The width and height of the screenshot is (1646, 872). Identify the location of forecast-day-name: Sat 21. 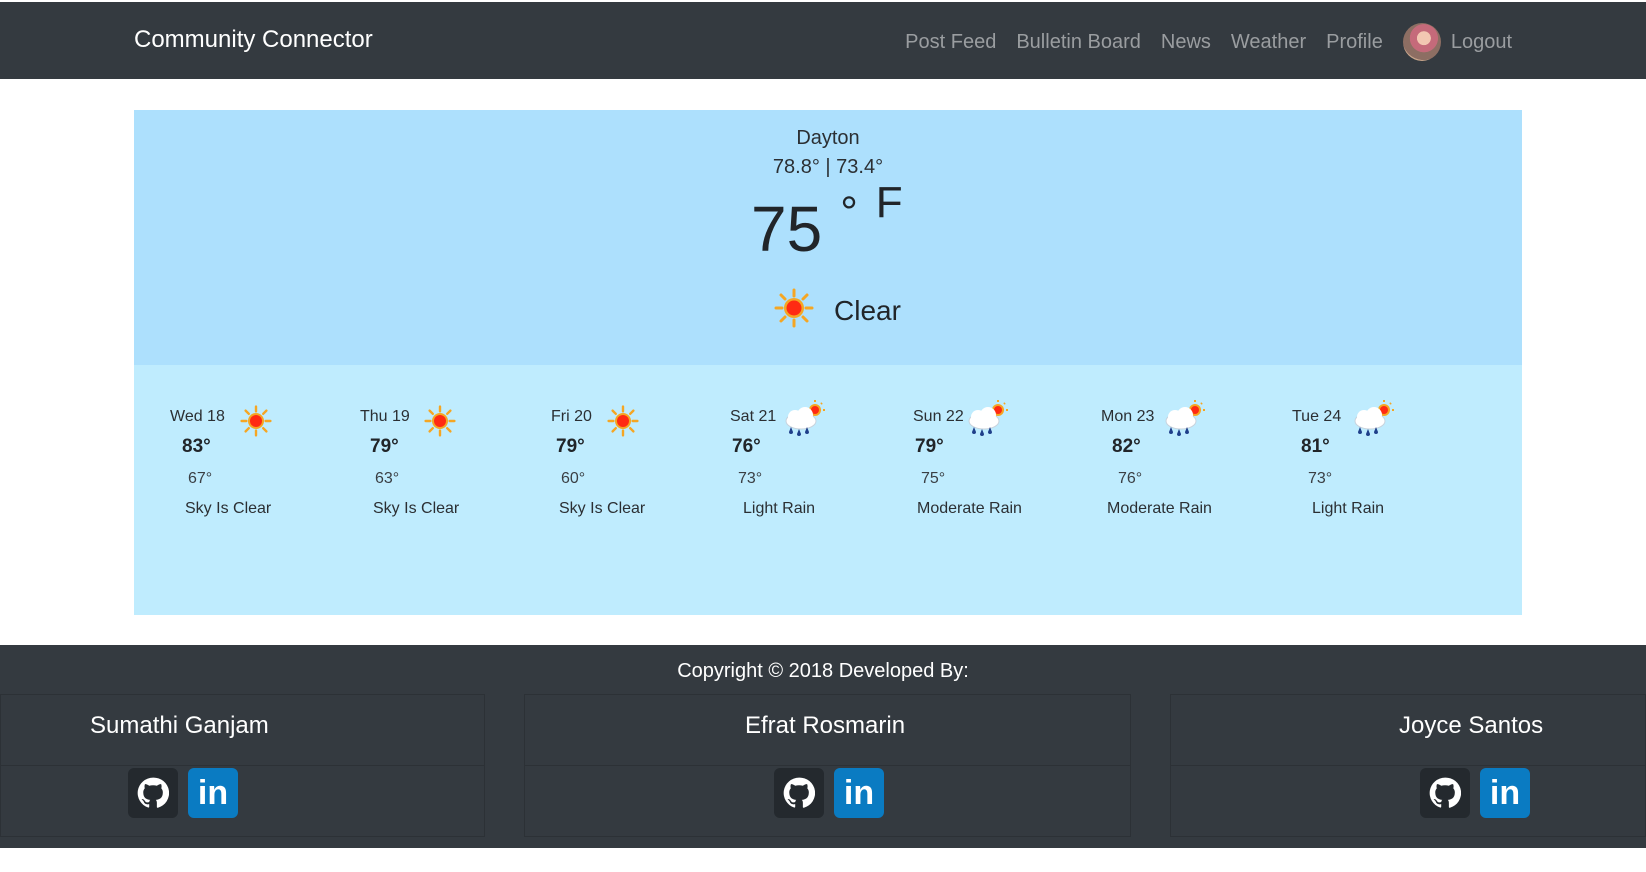
(753, 416).